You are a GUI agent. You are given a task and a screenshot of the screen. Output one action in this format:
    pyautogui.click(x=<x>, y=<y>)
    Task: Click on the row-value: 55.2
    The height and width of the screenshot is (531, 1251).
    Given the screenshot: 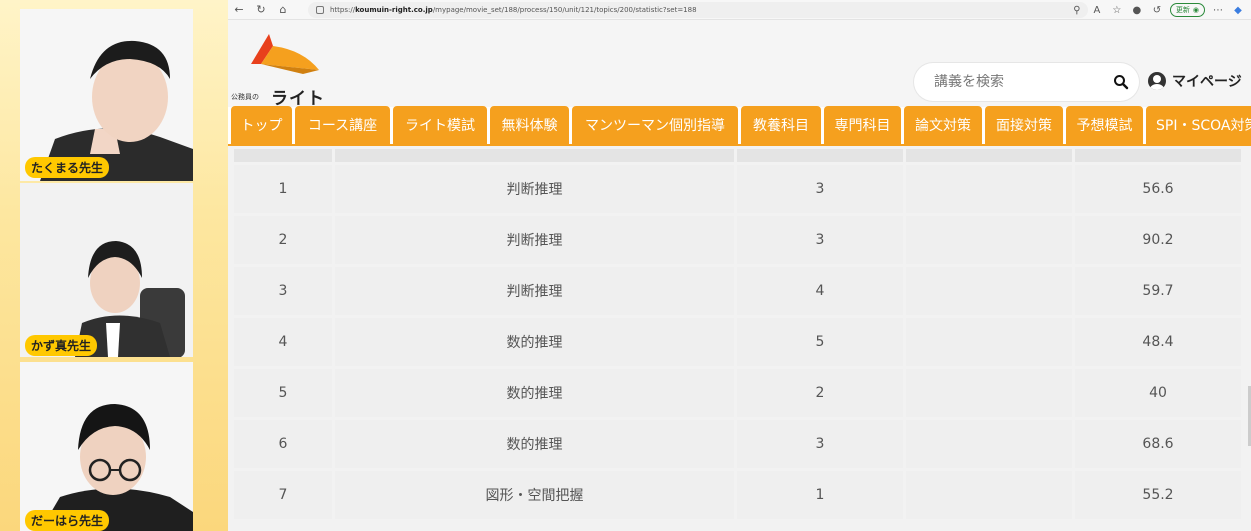 What is the action you would take?
    pyautogui.click(x=1158, y=495)
    